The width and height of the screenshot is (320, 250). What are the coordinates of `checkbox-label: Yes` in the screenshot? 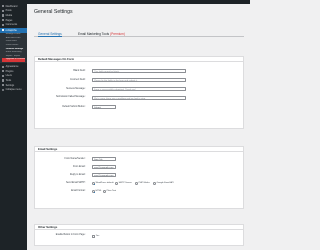 It's located at (97, 236).